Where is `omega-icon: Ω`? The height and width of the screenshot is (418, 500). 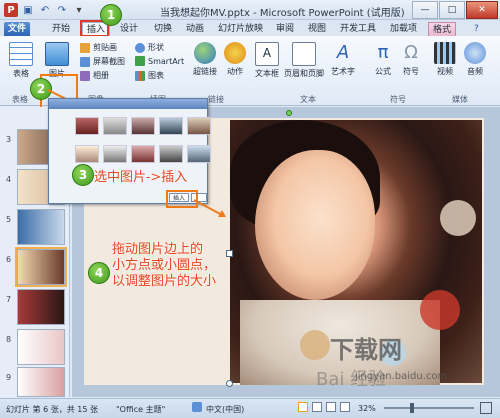 omega-icon: Ω is located at coordinates (411, 52).